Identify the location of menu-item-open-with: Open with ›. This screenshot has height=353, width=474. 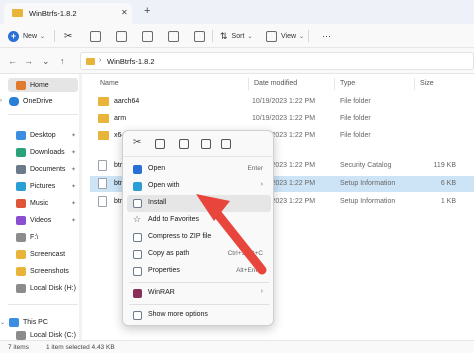
(199, 186).